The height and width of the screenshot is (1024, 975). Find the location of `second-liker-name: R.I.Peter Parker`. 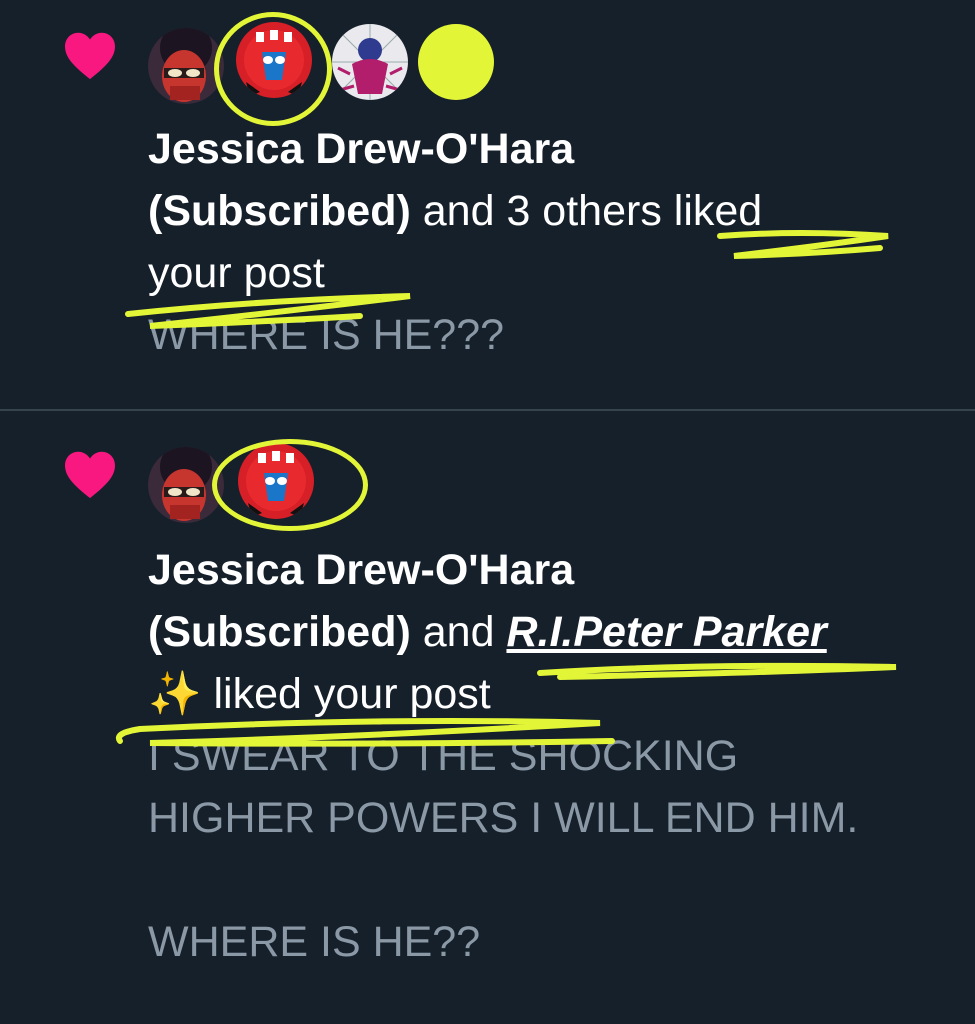

second-liker-name: R.I.Peter Parker is located at coordinates (666, 632).